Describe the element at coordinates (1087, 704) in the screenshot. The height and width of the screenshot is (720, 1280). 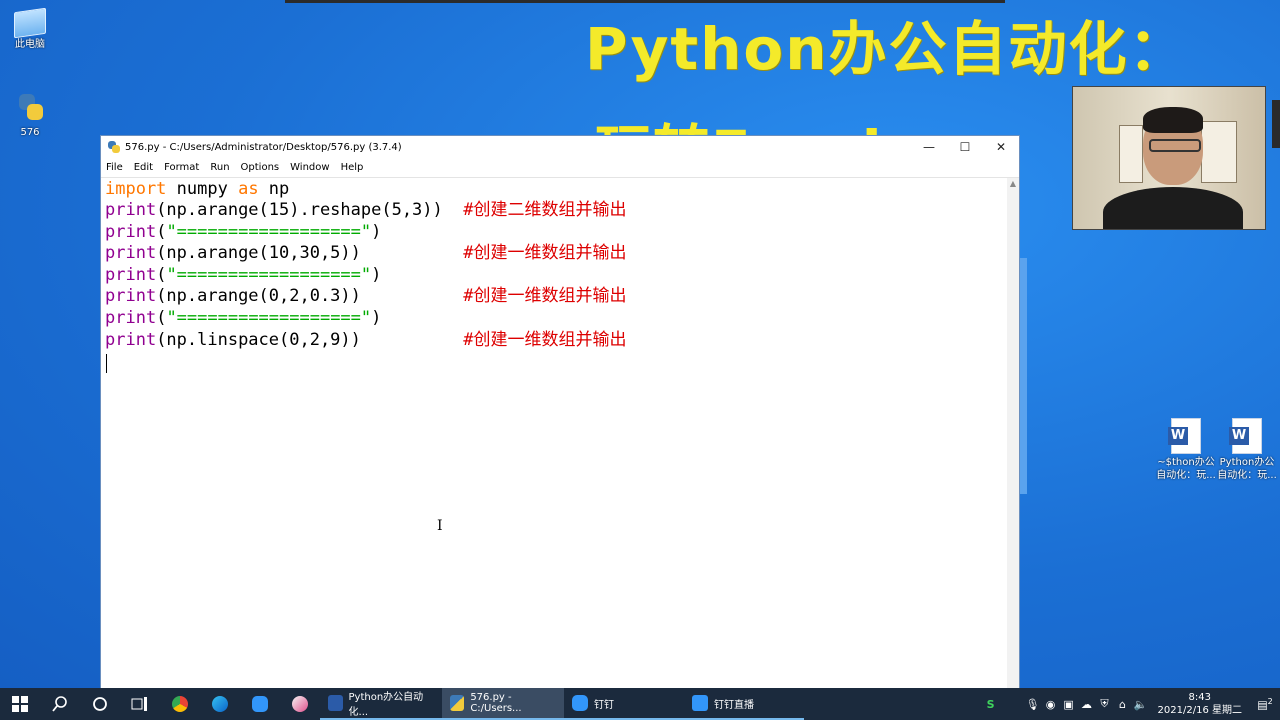
I see `onedrive-icon: ☁` at that location.